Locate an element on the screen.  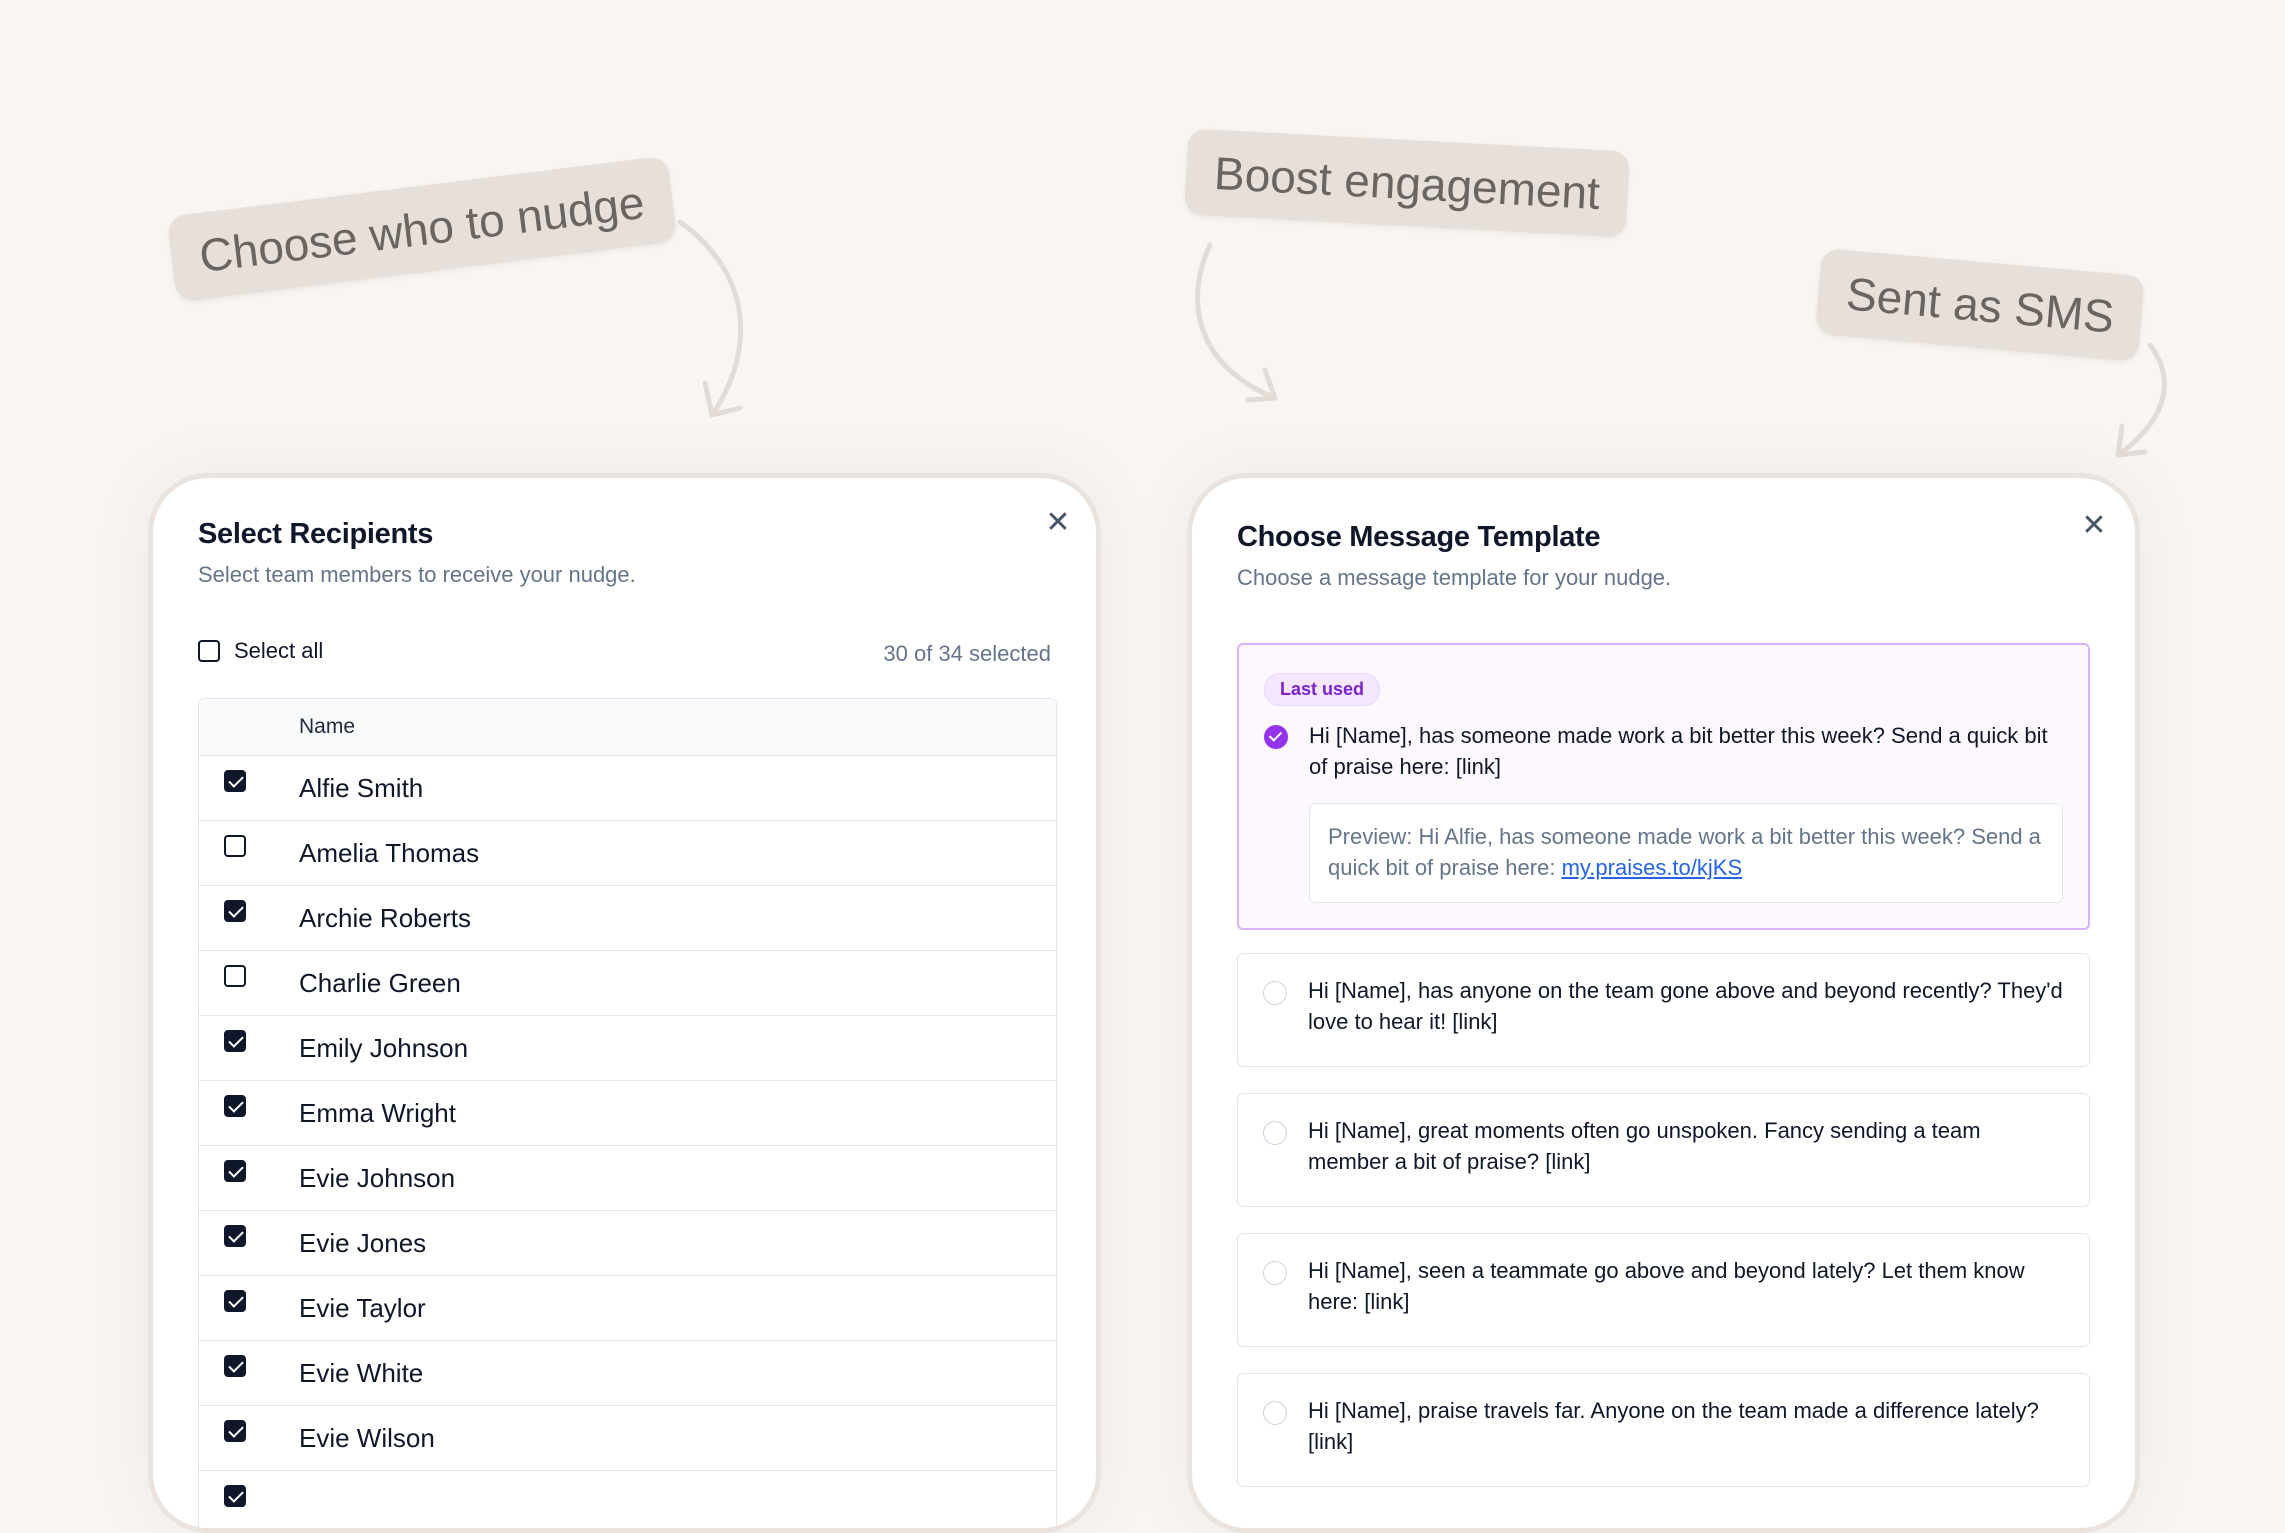
select-all-checkbox is located at coordinates (209, 651).